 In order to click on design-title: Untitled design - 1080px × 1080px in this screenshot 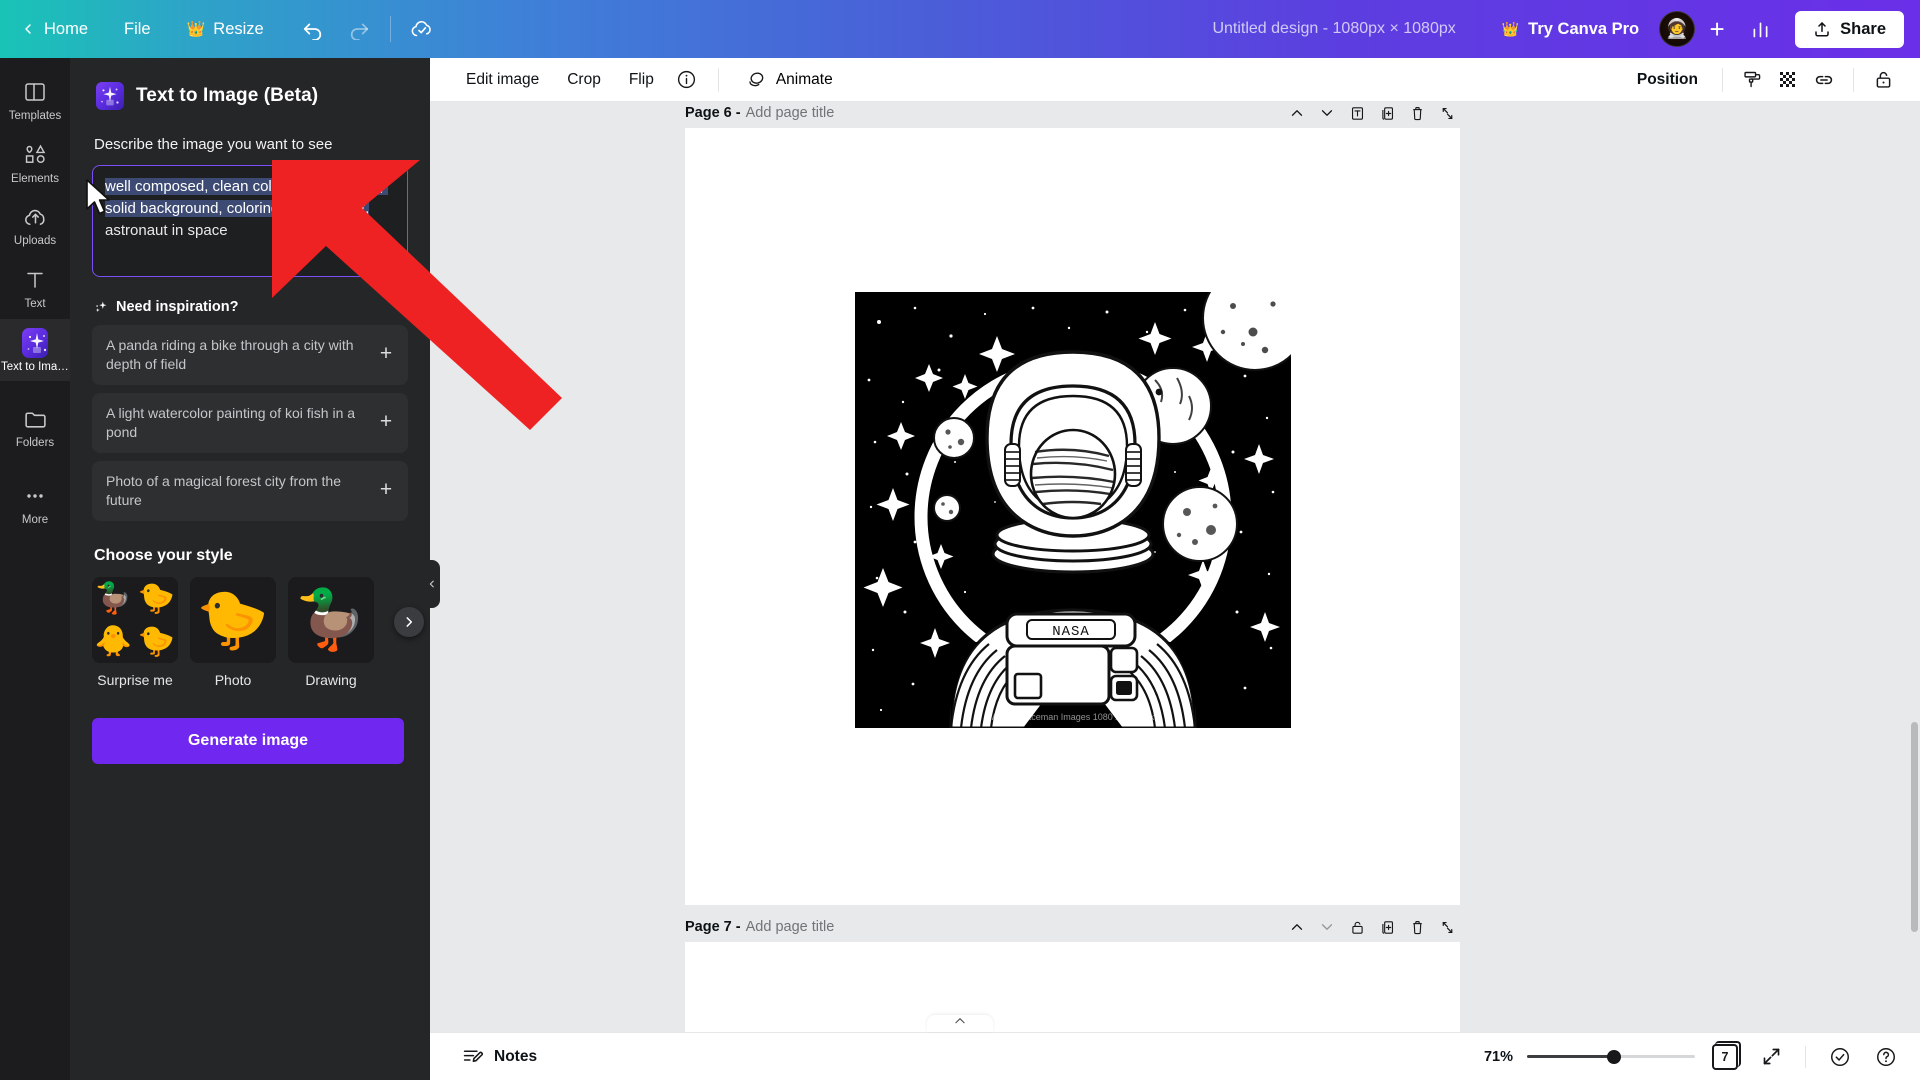, I will do `click(1333, 29)`.